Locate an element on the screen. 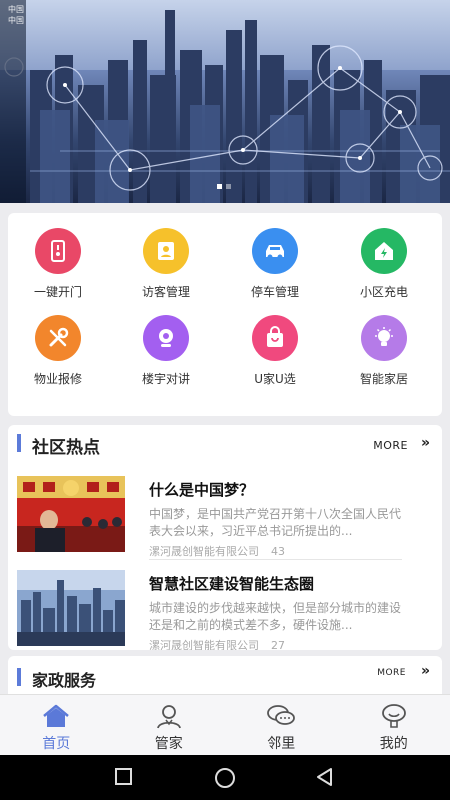 The width and height of the screenshot is (450, 800). grid-label: U家U选 is located at coordinates (275, 379).